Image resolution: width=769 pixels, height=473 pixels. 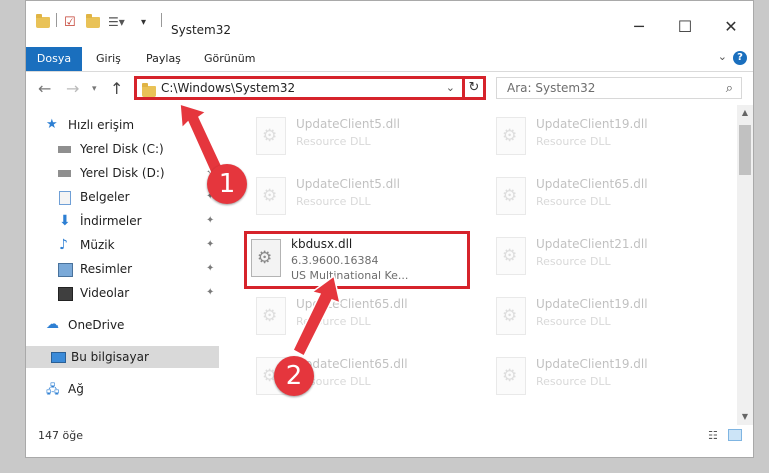 What do you see at coordinates (108, 59) in the screenshot?
I see `tab-home: Giriş` at bounding box center [108, 59].